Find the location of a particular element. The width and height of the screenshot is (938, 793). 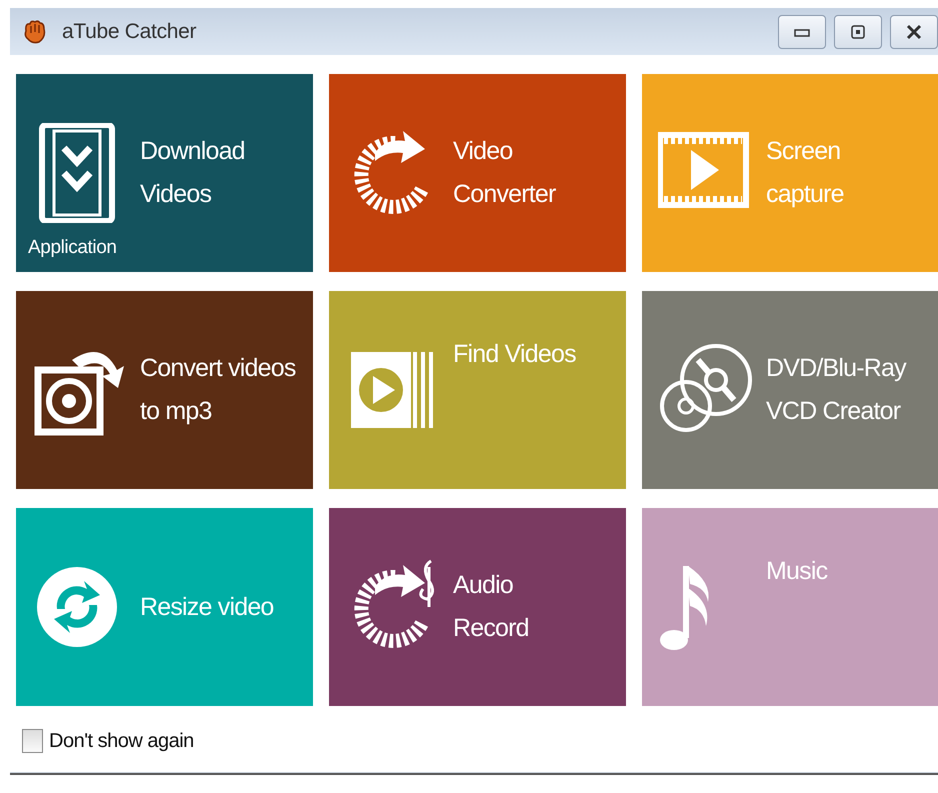

app-icon is located at coordinates (35, 31).